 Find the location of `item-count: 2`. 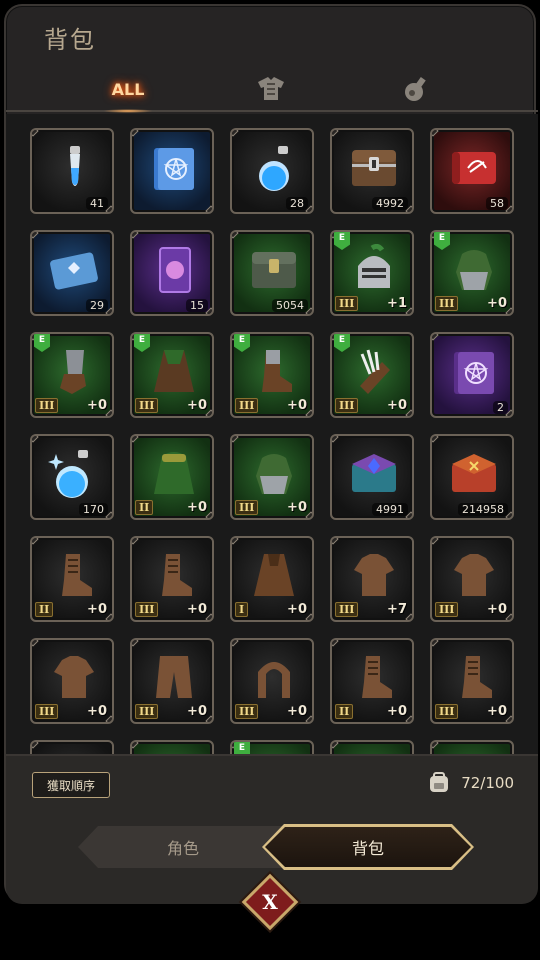

item-count: 2 is located at coordinates (500, 407).